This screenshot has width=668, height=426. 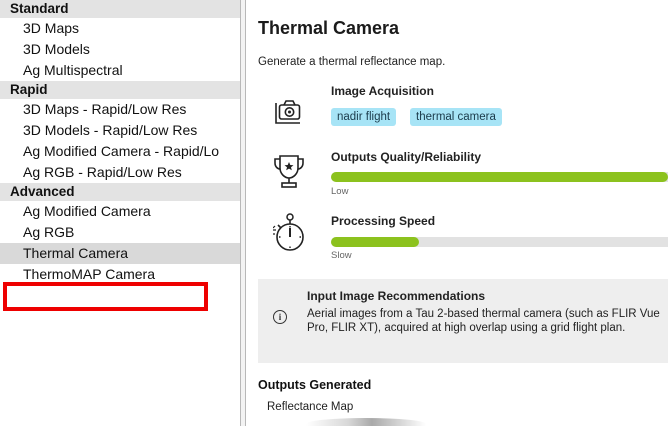 What do you see at coordinates (120, 192) in the screenshot?
I see `group-header-advanced: Advanced` at bounding box center [120, 192].